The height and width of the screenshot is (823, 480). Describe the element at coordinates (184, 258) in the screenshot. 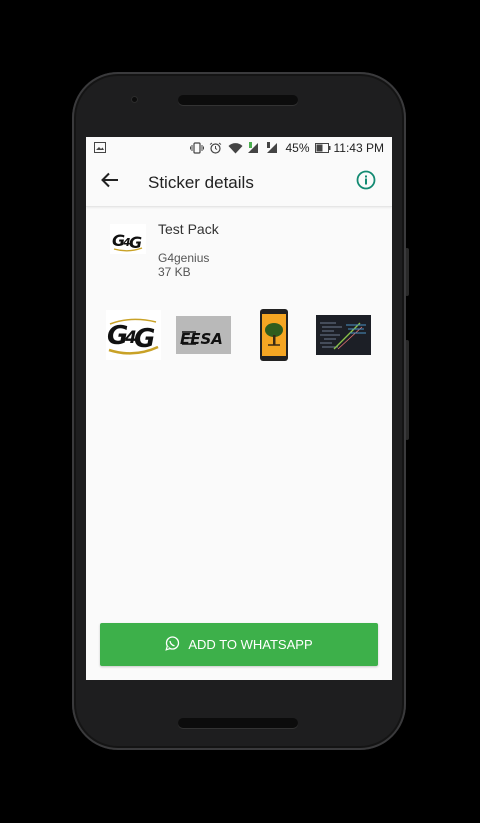

I see `pack-publisher: G4genius` at that location.